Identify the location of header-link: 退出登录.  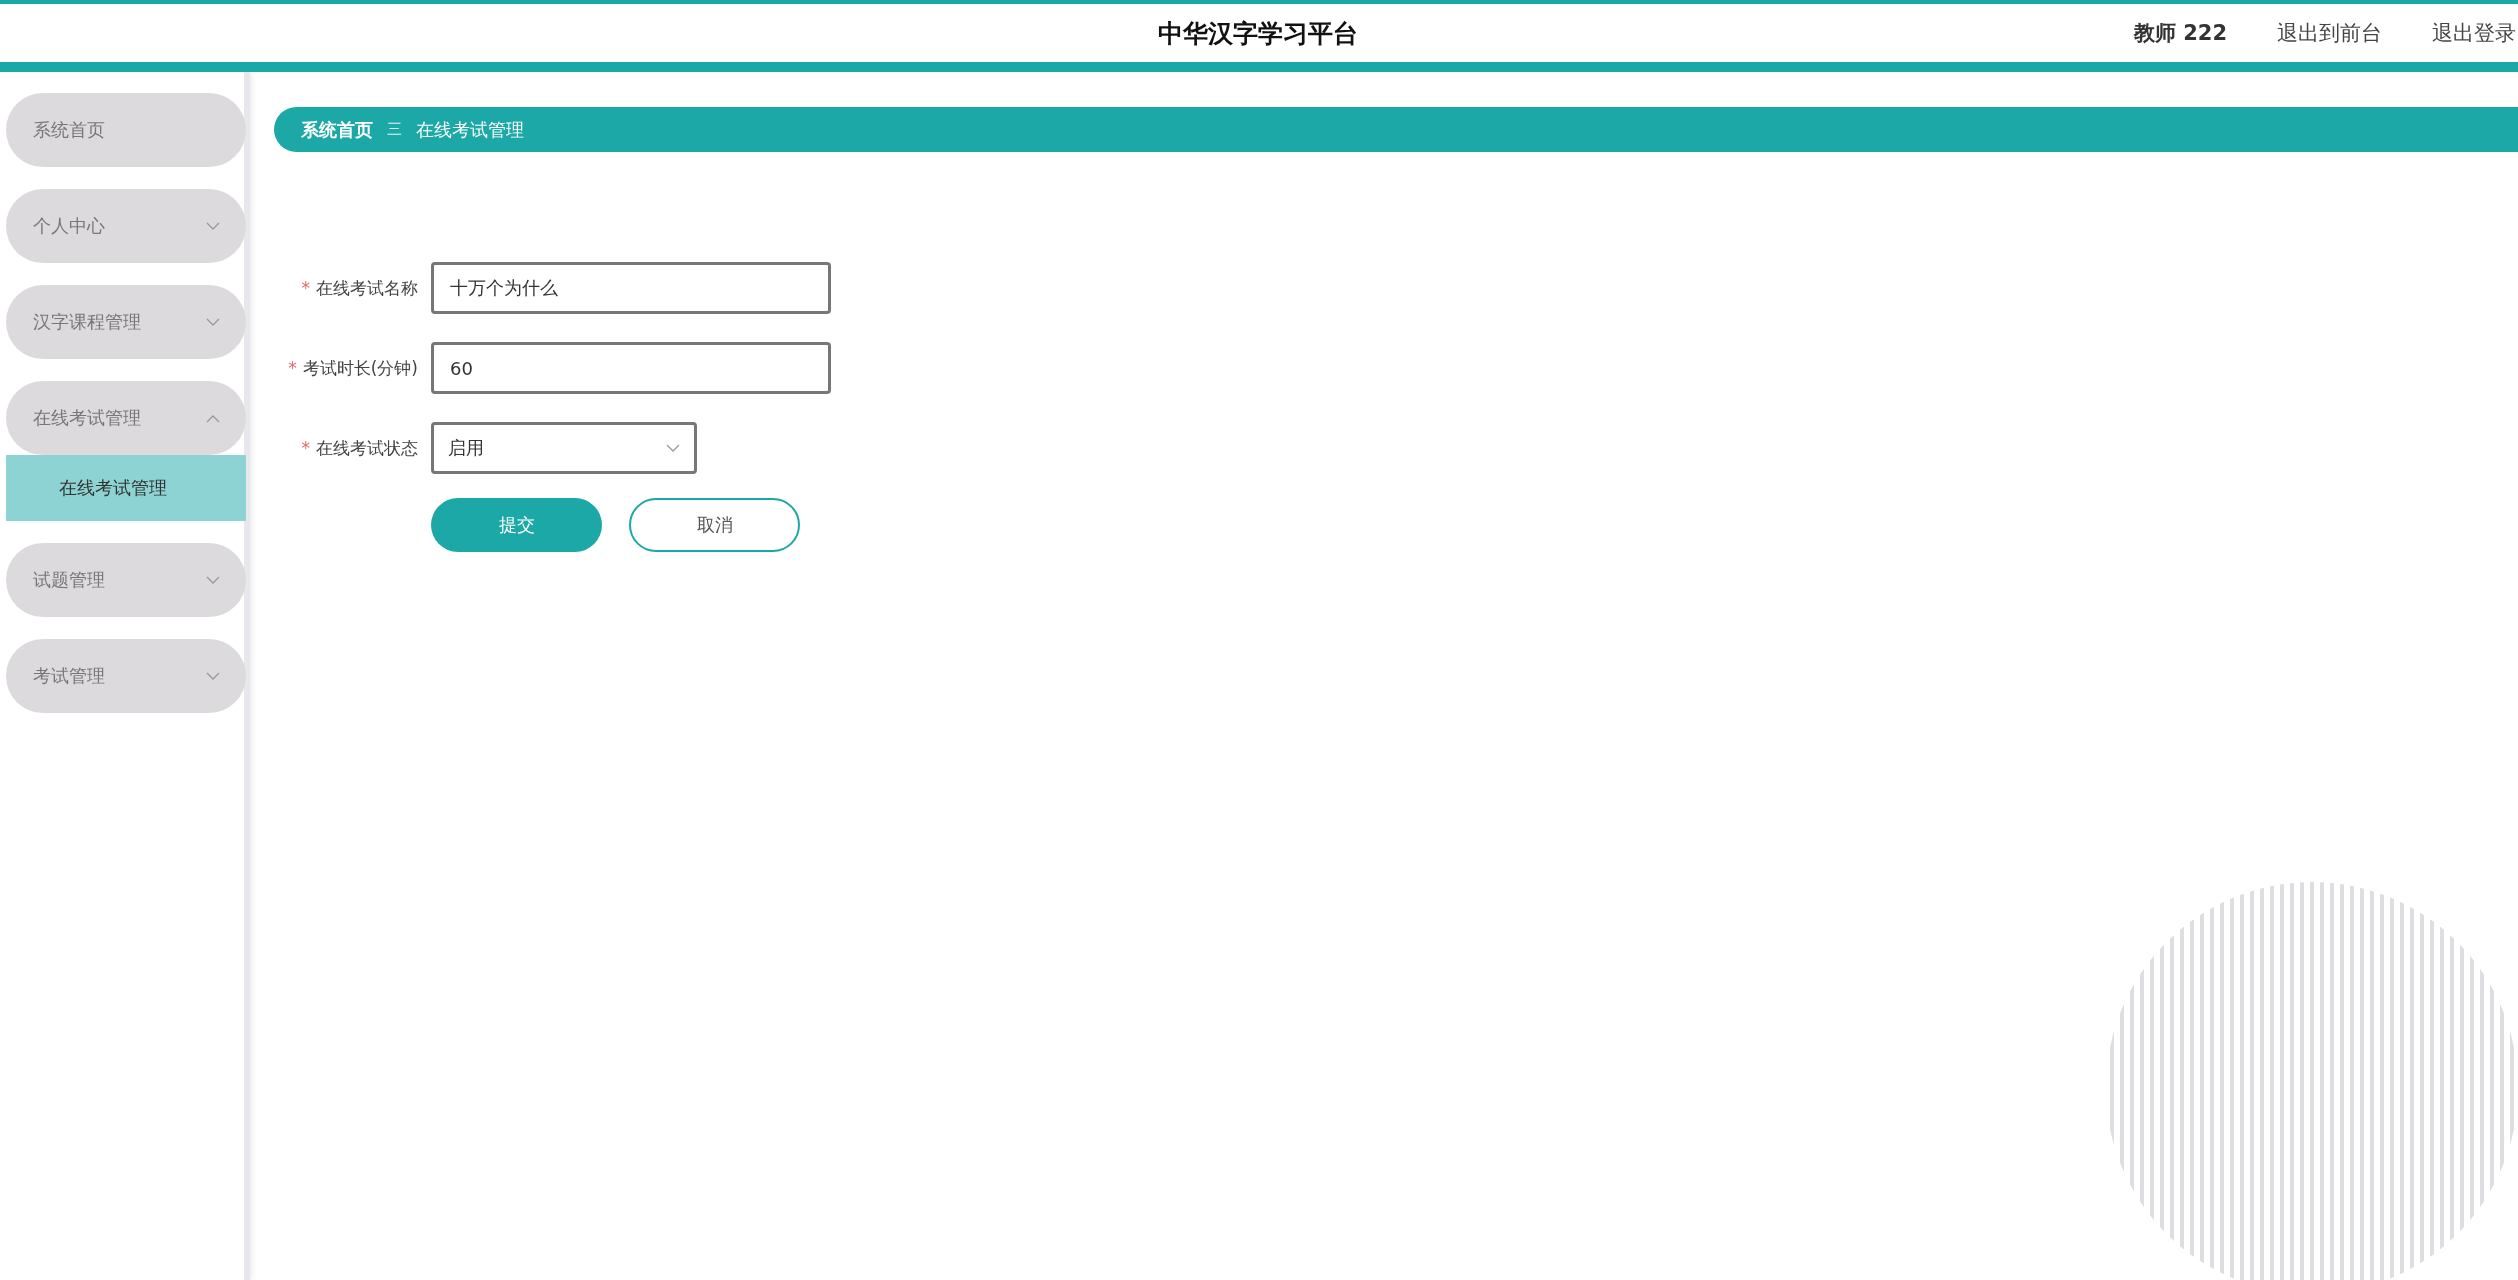
(2474, 33).